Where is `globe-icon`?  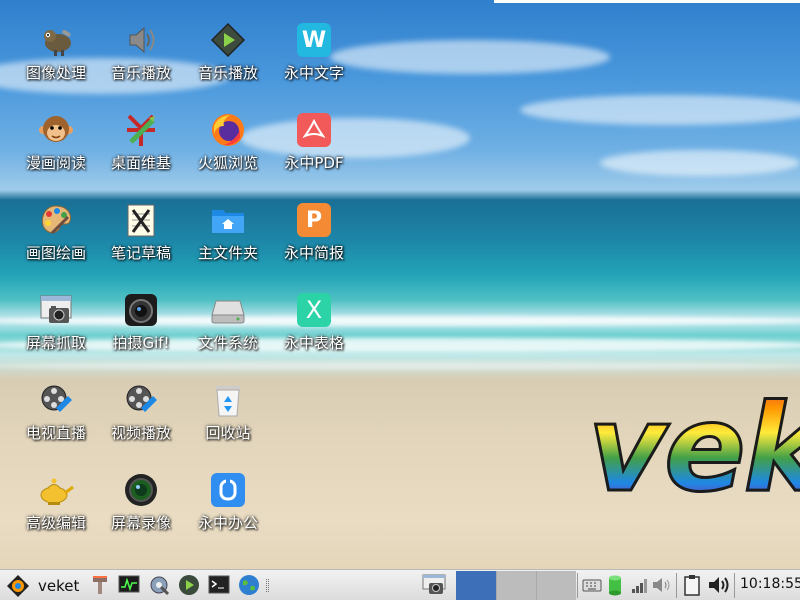
globe-icon is located at coordinates (249, 585).